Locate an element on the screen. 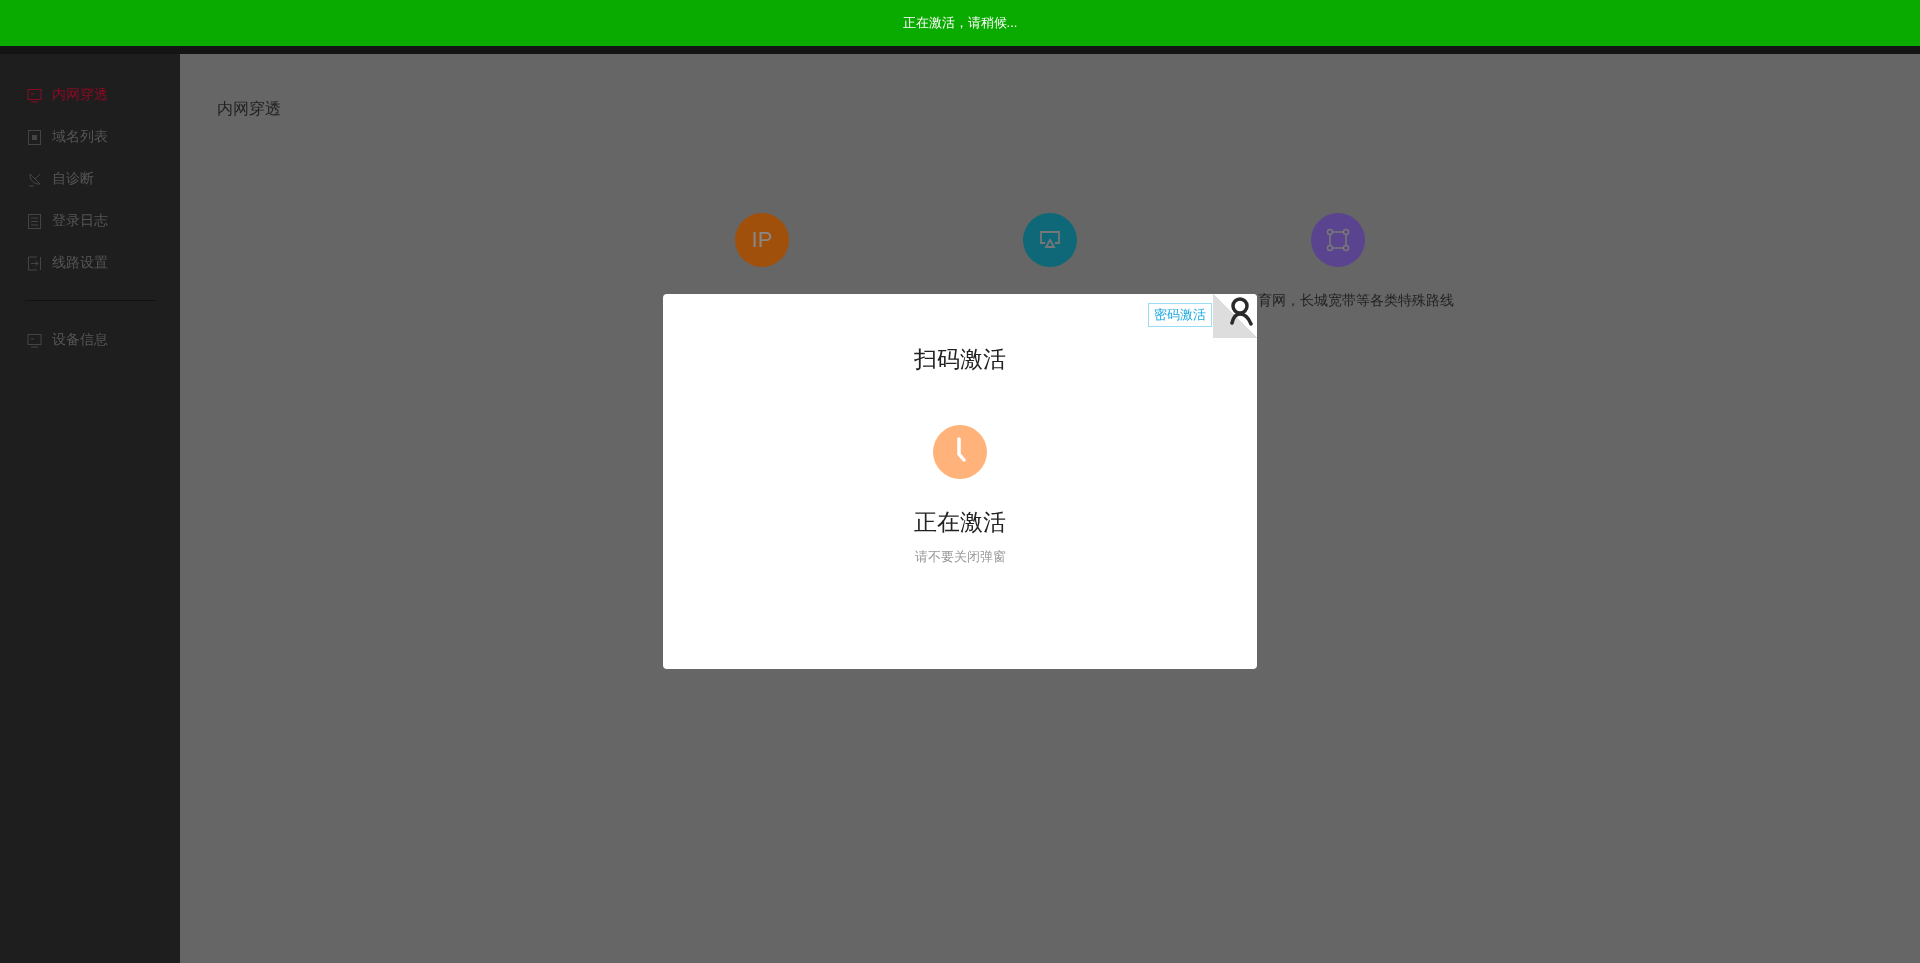  document-icon is located at coordinates (34, 221).